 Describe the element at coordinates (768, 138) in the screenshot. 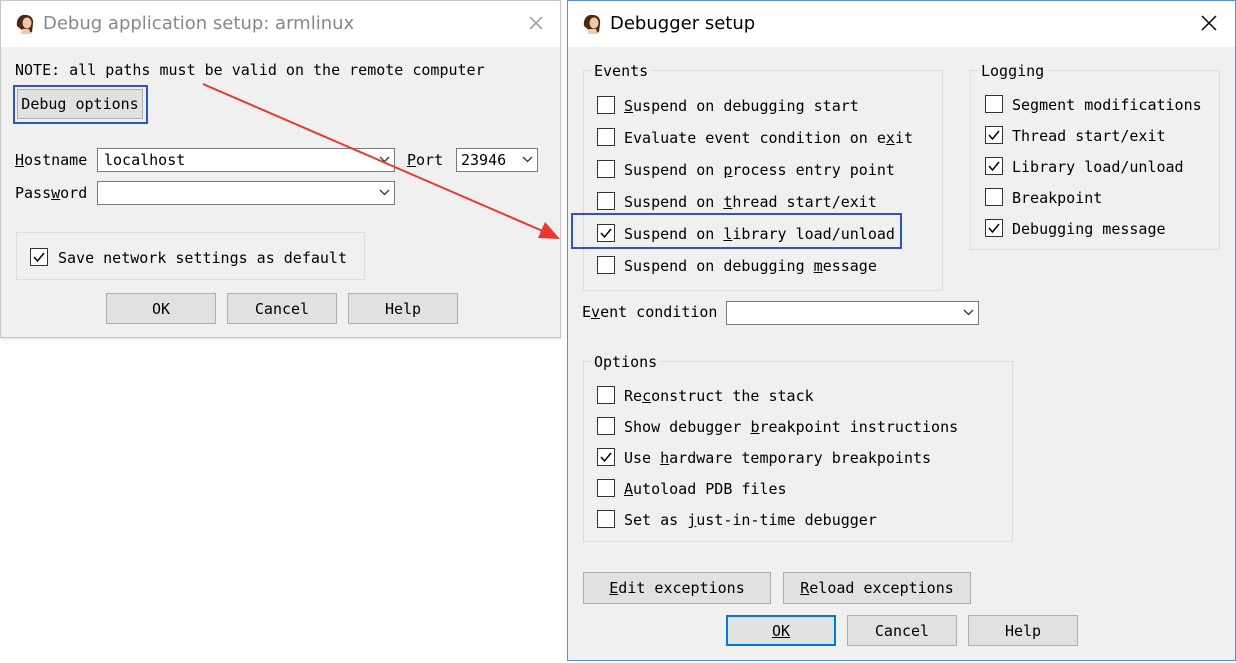

I see `events-label-1: Evaluate event condition on exit` at that location.